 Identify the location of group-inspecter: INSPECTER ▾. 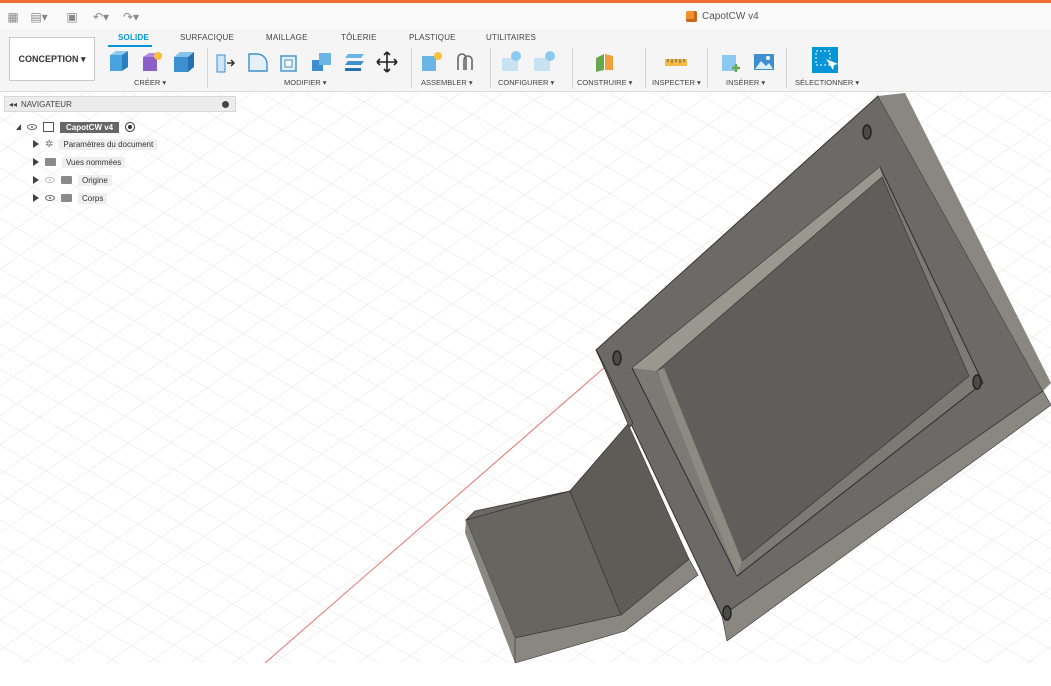
(676, 82).